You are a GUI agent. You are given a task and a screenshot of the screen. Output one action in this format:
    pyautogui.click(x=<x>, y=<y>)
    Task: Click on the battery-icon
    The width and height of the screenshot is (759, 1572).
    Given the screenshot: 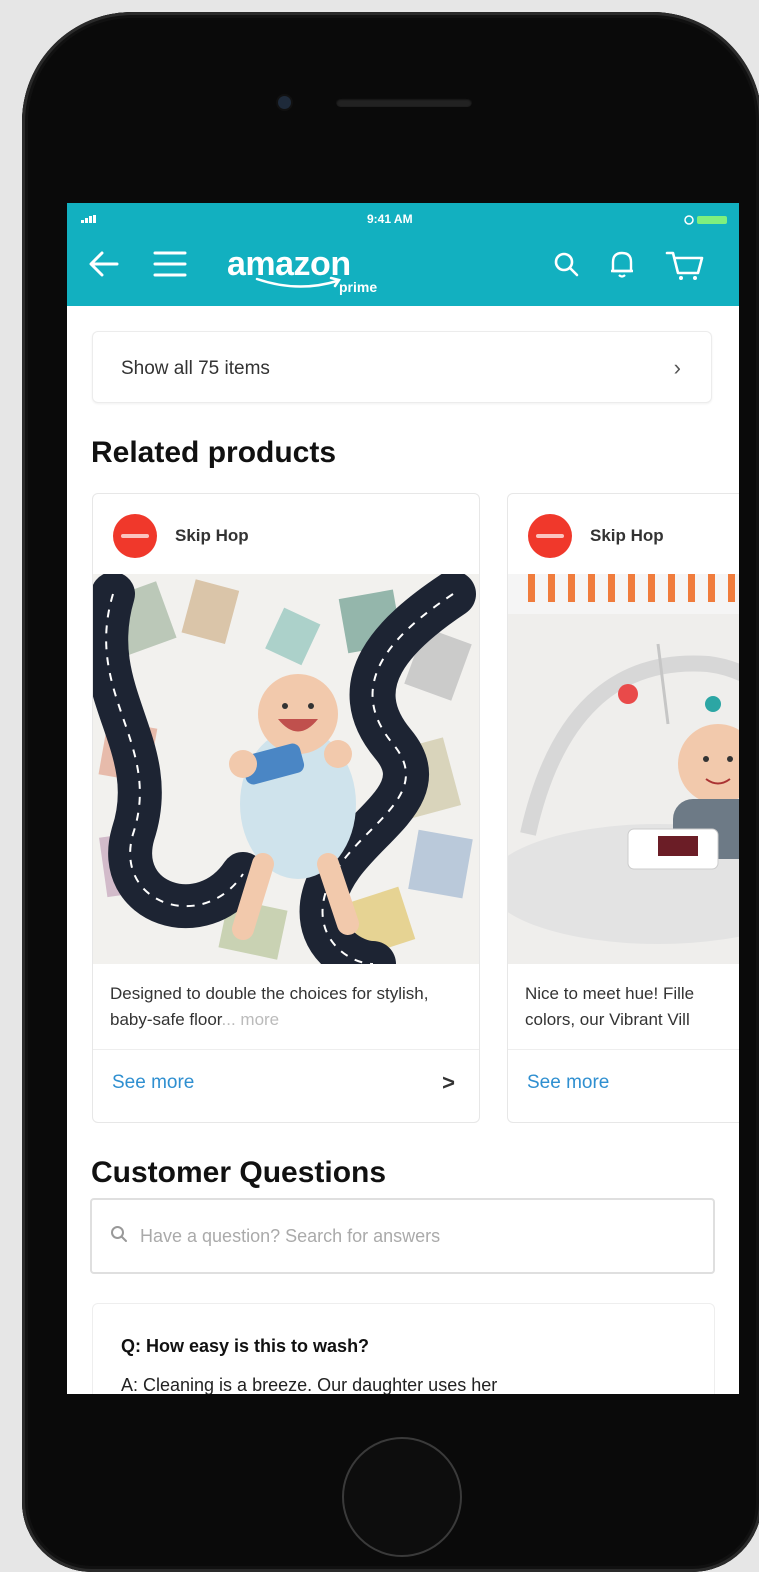 What is the action you would take?
    pyautogui.click(x=705, y=219)
    